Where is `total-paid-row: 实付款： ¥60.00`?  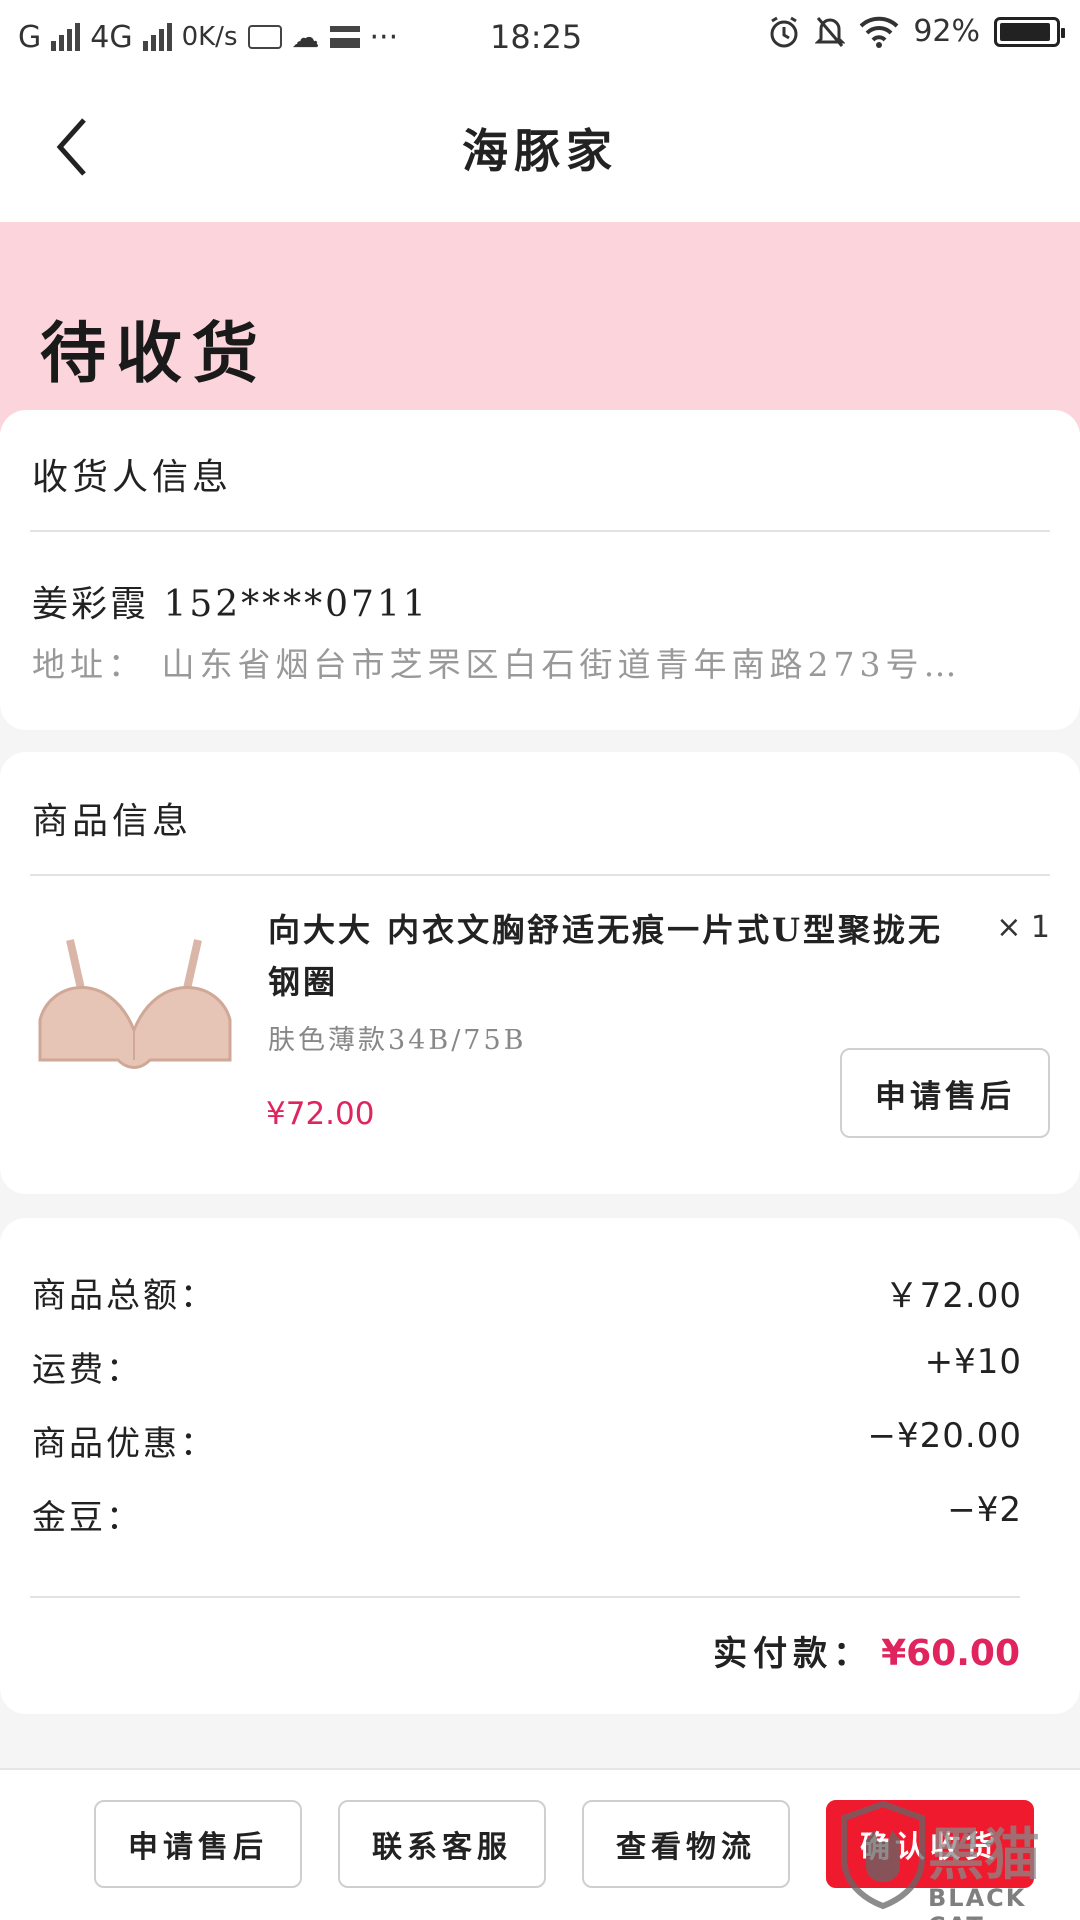 total-paid-row: 实付款： ¥60.00 is located at coordinates (866, 1650).